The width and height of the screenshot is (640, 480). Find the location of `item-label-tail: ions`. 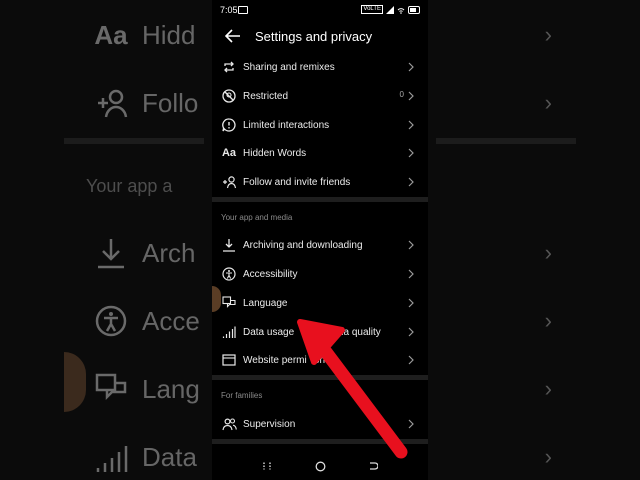

item-label-tail: ions is located at coordinates (321, 360).